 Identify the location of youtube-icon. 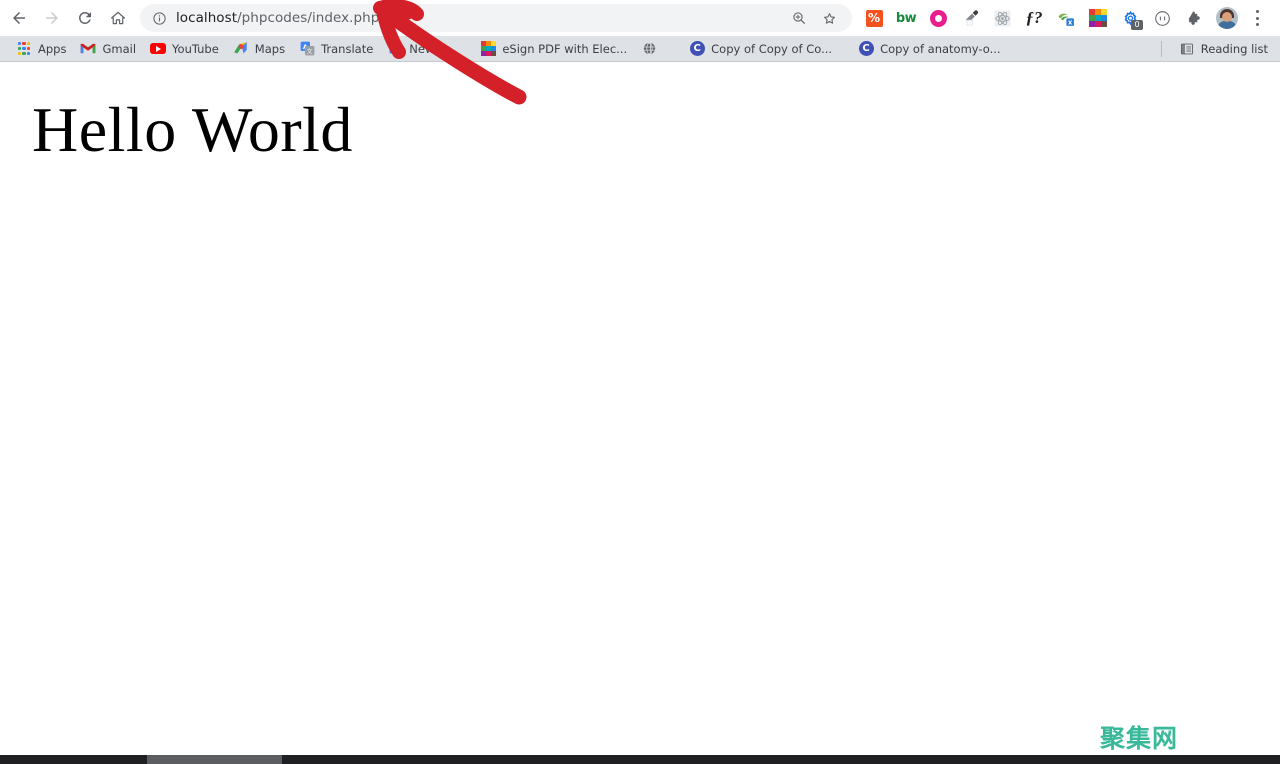
(158, 49).